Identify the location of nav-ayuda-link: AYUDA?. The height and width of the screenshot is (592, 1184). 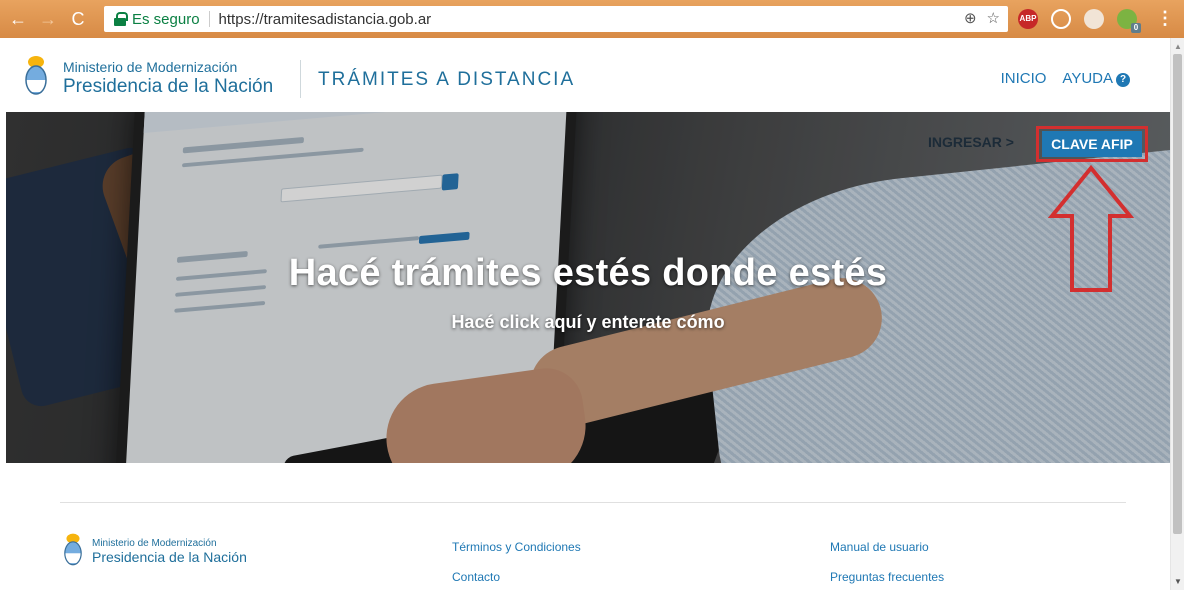
(1096, 78).